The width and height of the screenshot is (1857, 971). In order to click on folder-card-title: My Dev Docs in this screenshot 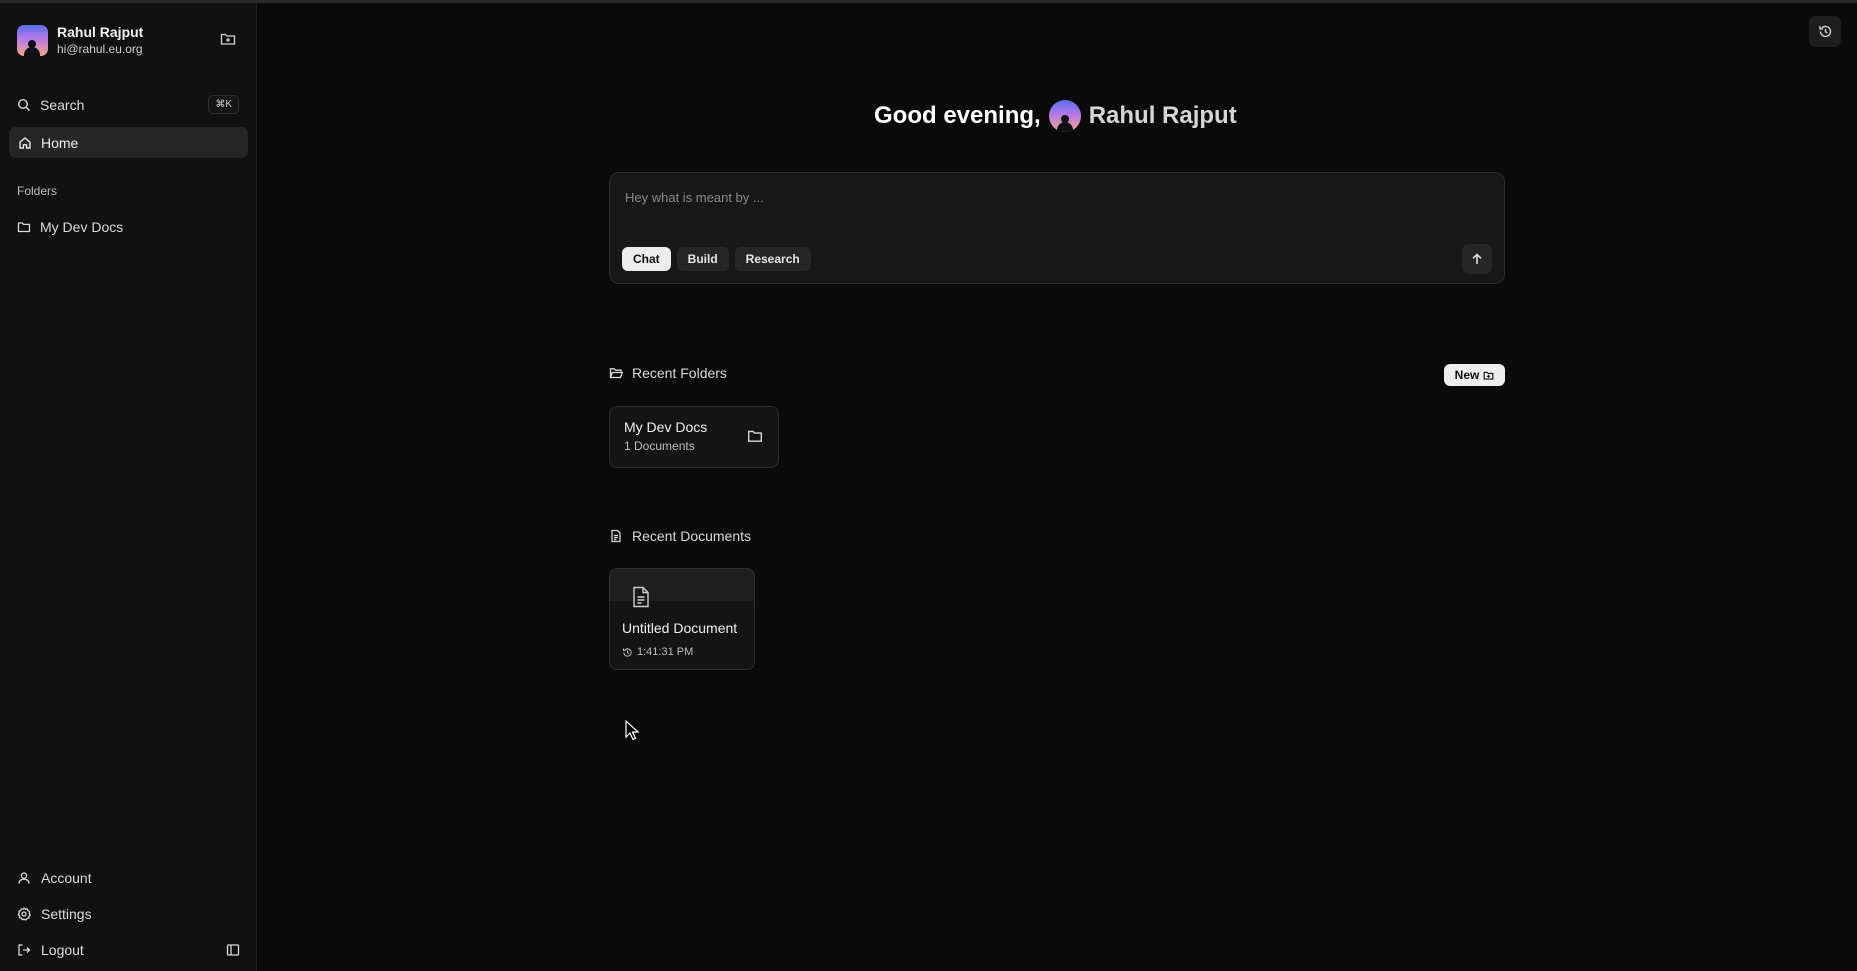, I will do `click(666, 427)`.